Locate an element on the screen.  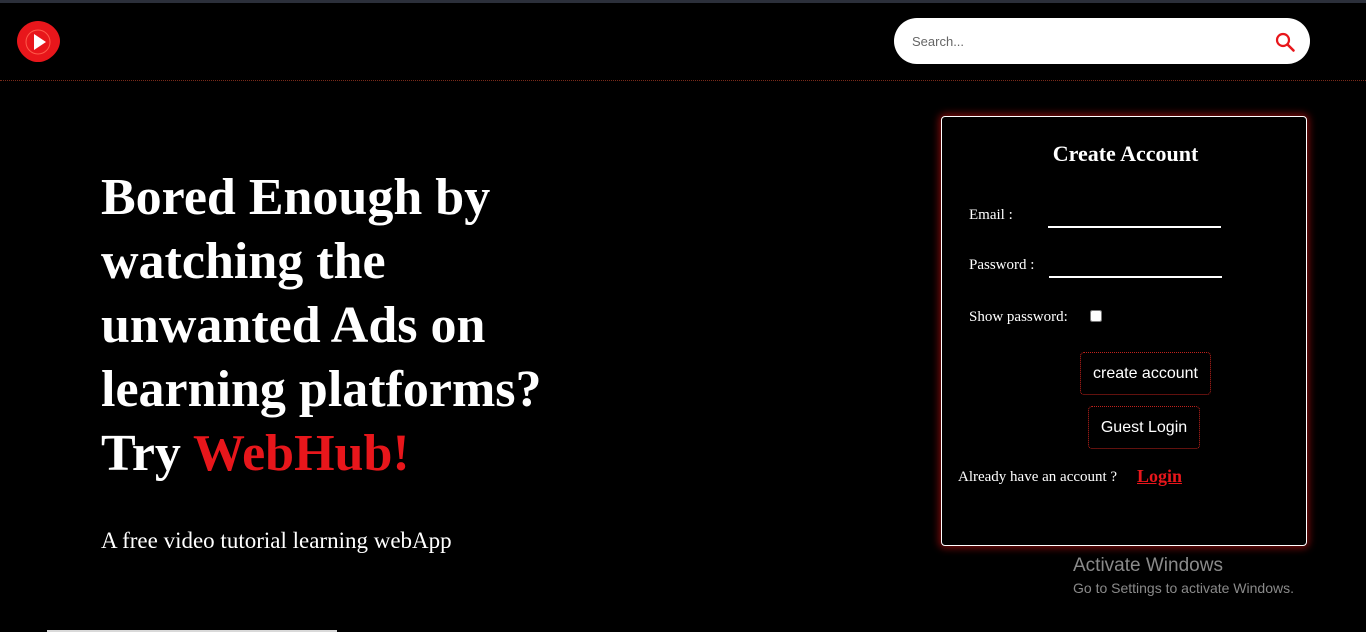
email-field is located at coordinates (1134, 218).